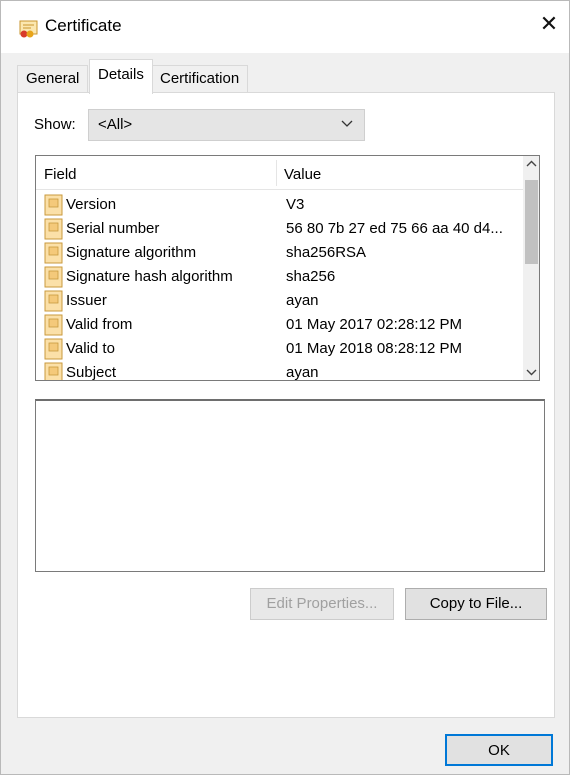 This screenshot has width=570, height=775. I want to click on scrollbar-thumb, so click(531, 222).